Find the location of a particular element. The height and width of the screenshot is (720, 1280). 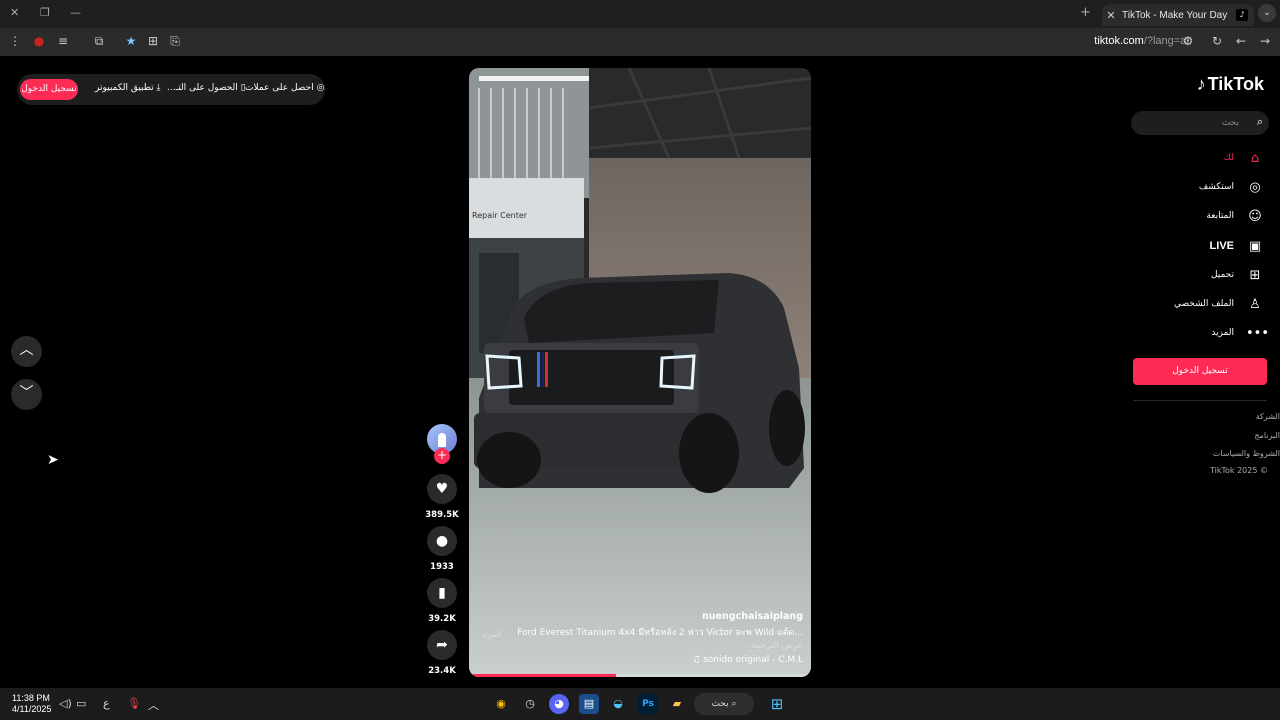

extensions-icon: ⧉ is located at coordinates (99, 41).